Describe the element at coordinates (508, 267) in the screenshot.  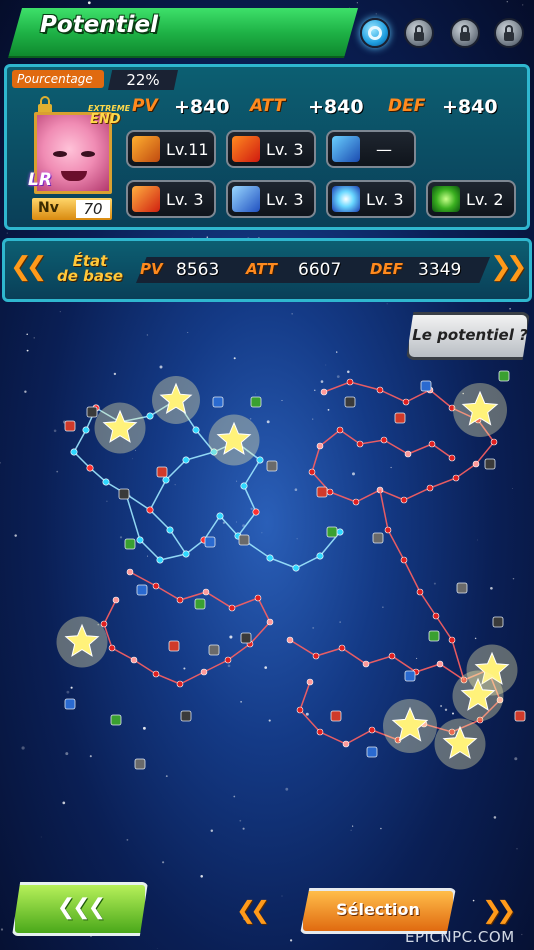
I see `double-chevron-right-icon: ❯❯` at that location.